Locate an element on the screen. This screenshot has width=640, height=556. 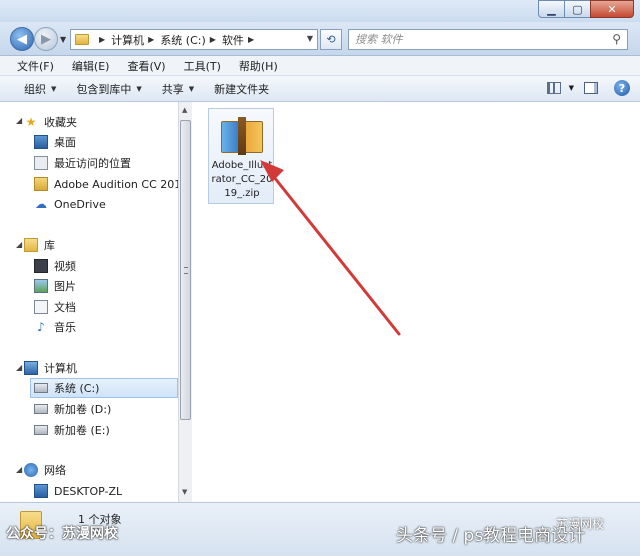
nav-desktop: 桌面 is located at coordinates (55, 142).